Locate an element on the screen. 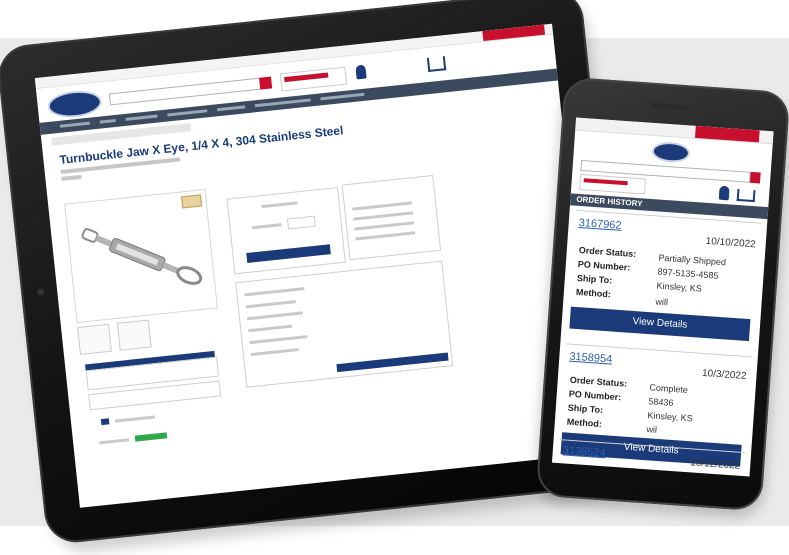 This screenshot has width=789, height=555. product-image is located at coordinates (141, 256).